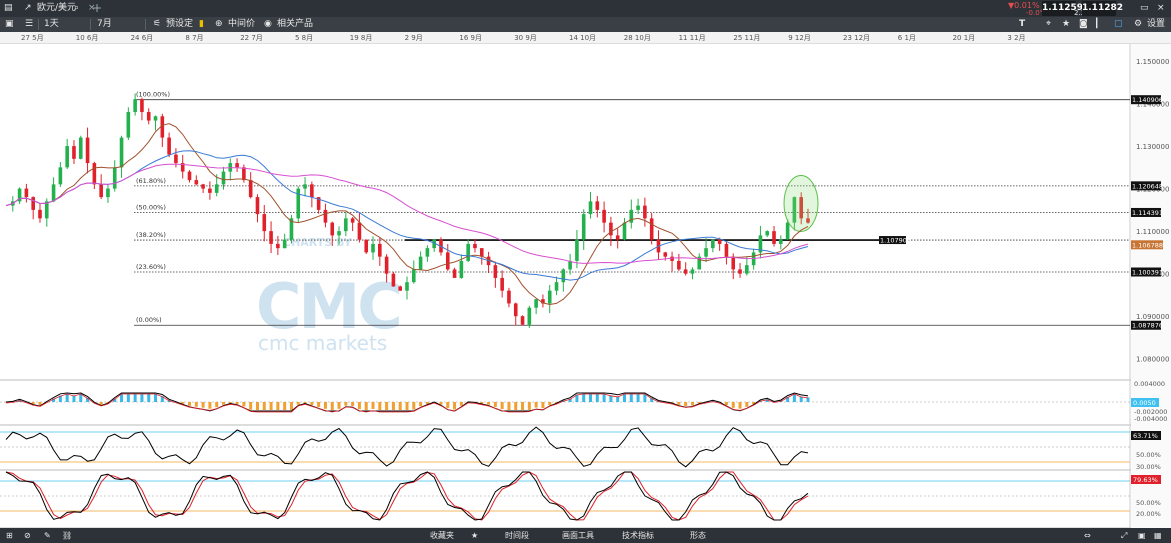  Describe the element at coordinates (268, 24) in the screenshot. I see `eye-icon: ◉` at that location.